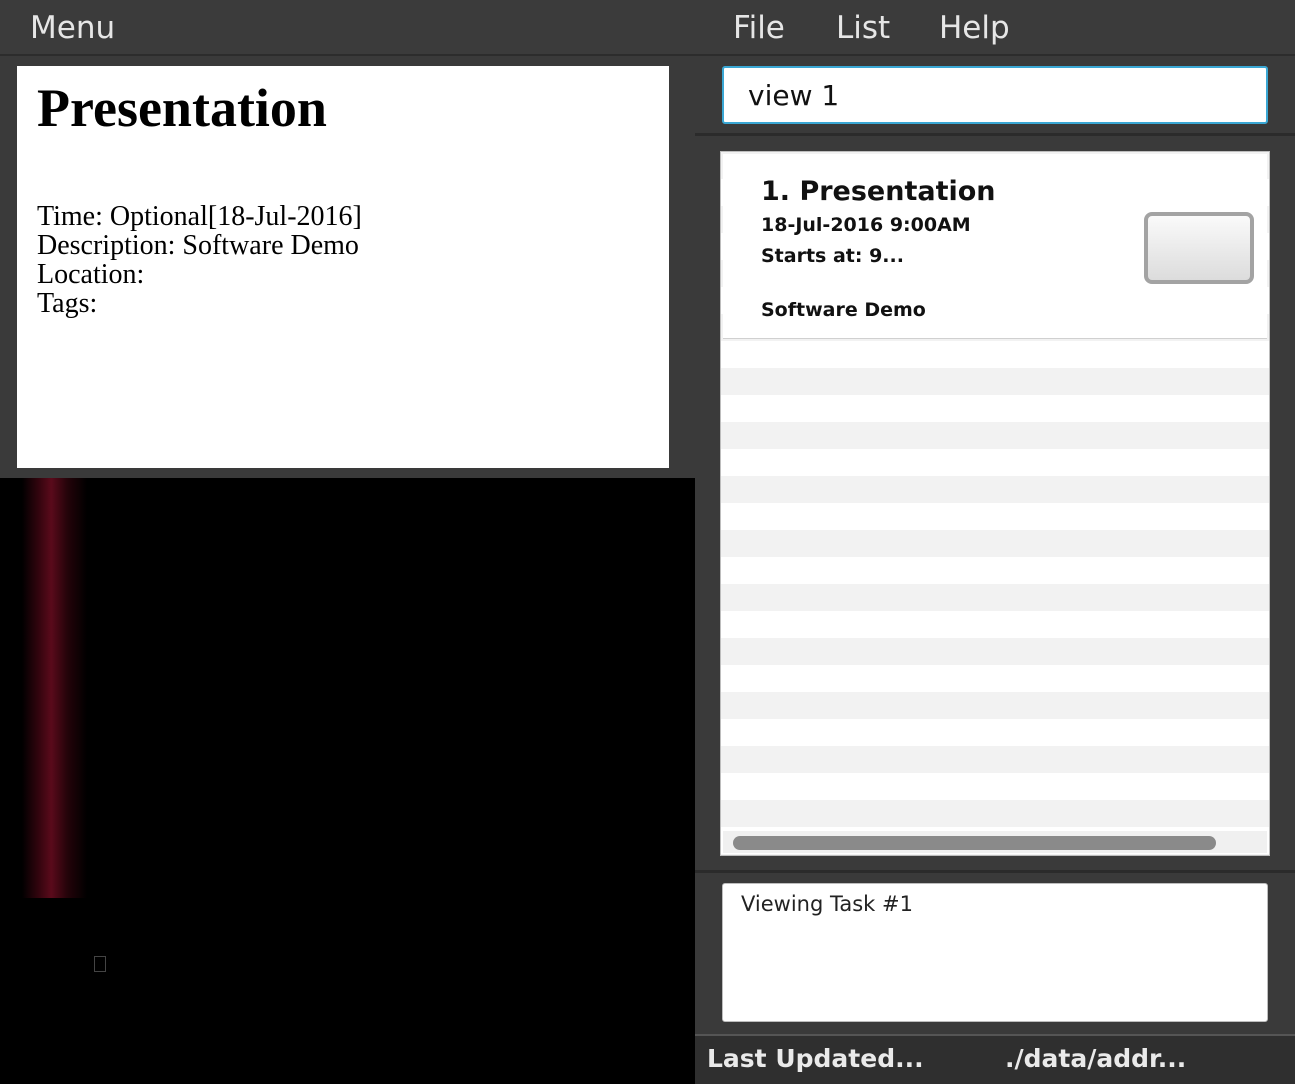  I want to click on detail-description: Description: Software Demo, so click(198, 245).